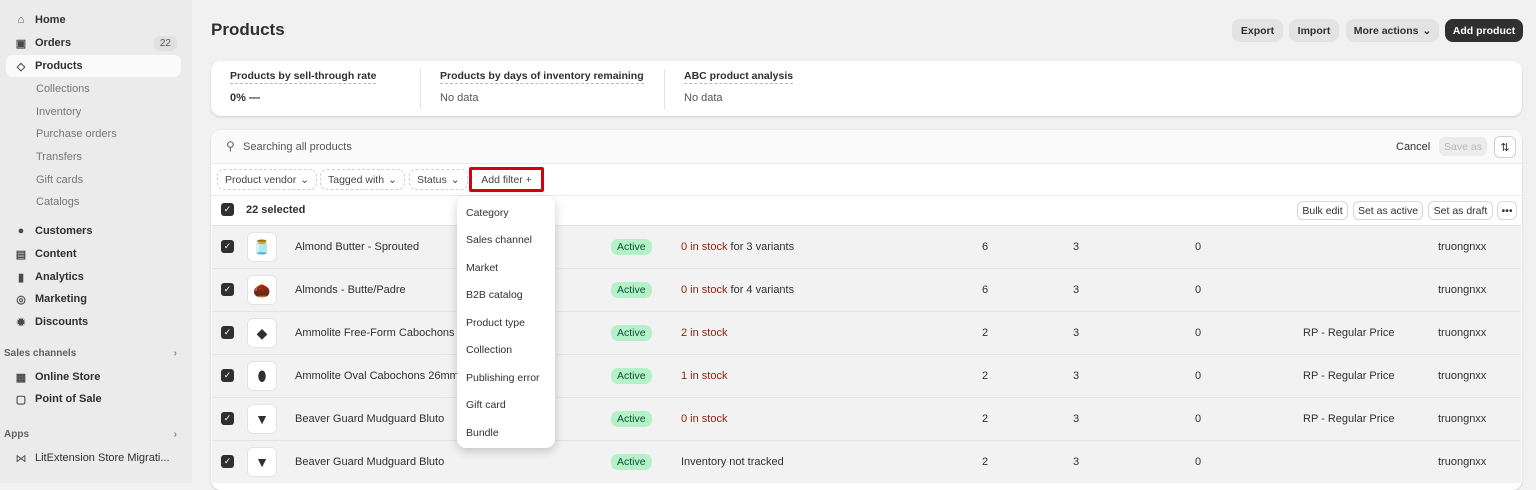 The width and height of the screenshot is (1536, 490). Describe the element at coordinates (59, 66) in the screenshot. I see `nav-label: Products` at that location.